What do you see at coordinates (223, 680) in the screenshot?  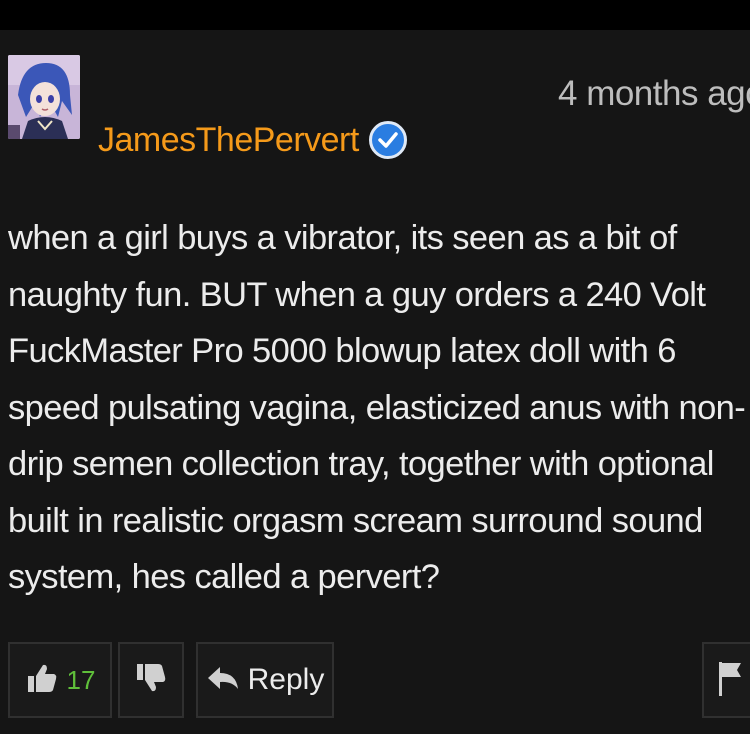 I see `reply-arrow-icon` at bounding box center [223, 680].